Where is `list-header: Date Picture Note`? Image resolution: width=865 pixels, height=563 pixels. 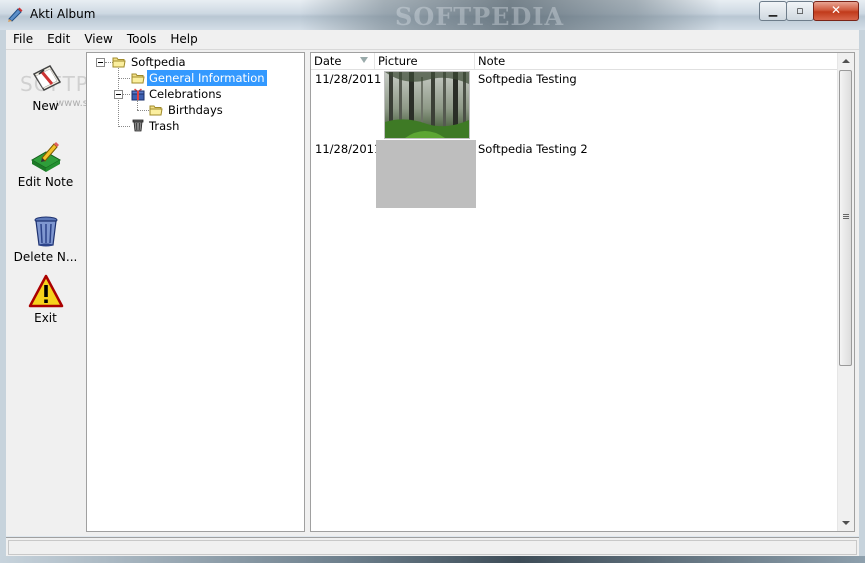 list-header: Date Picture Note is located at coordinates (574, 61).